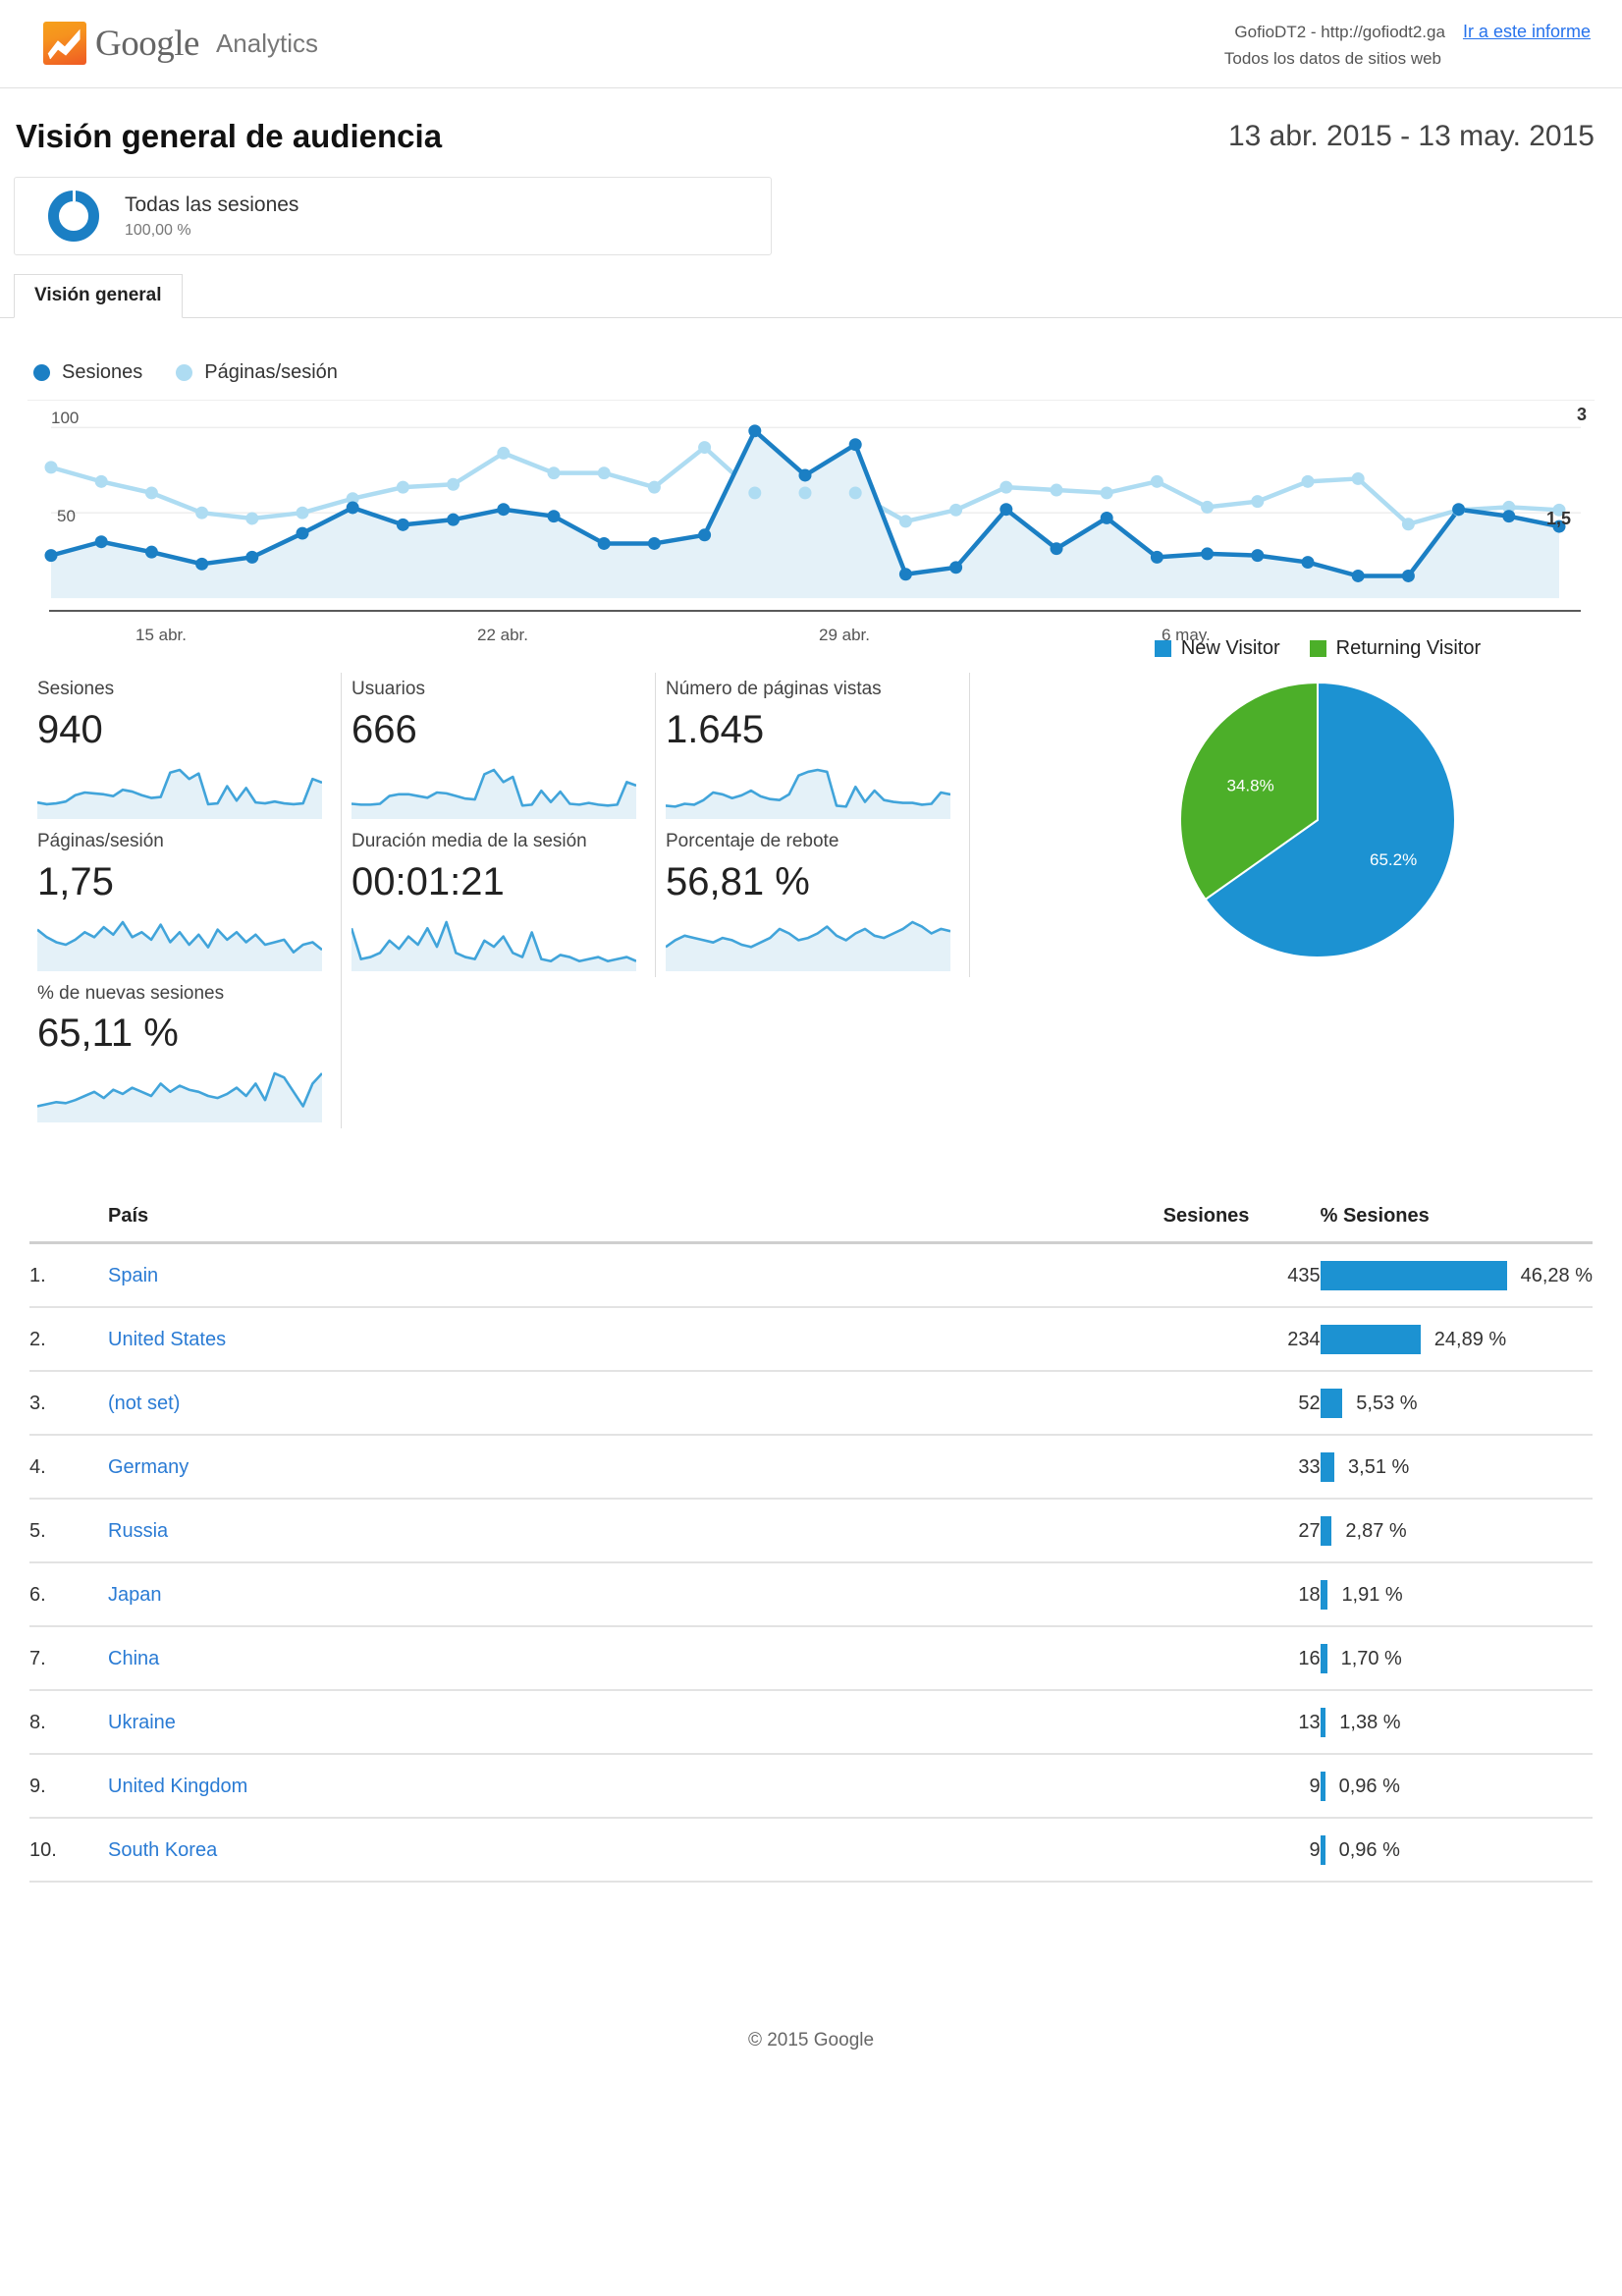 This screenshot has height=2296, width=1622. What do you see at coordinates (1217, 648) in the screenshot?
I see `pie-legend-item-new-visitor: New Visitor` at bounding box center [1217, 648].